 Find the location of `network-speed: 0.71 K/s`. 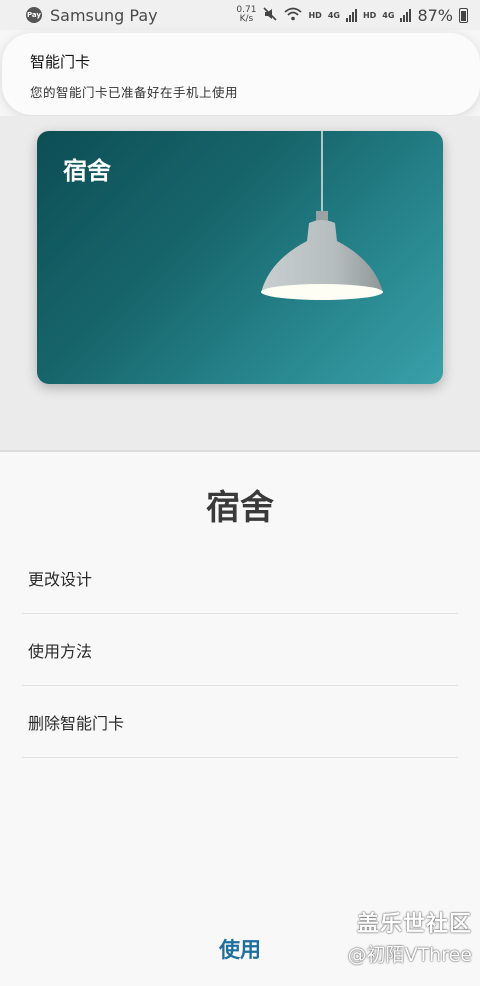

network-speed: 0.71 K/s is located at coordinates (246, 14).